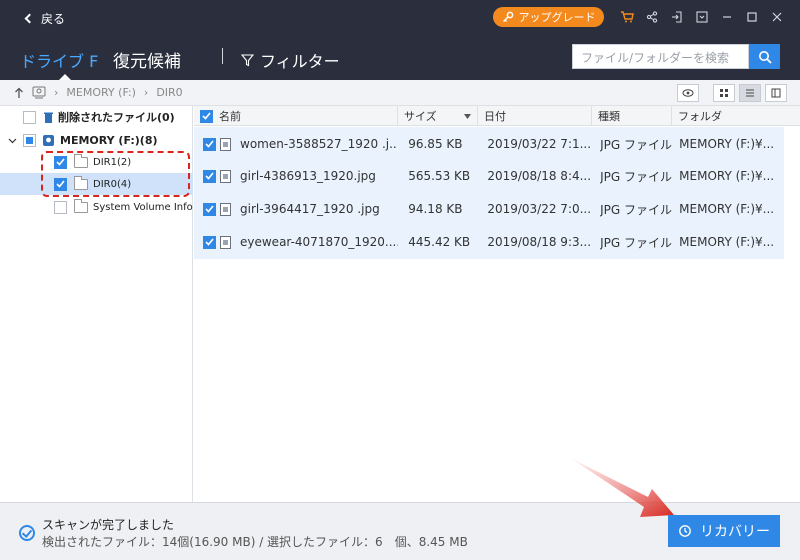 Image resolution: width=800 pixels, height=560 pixels. Describe the element at coordinates (736, 116) in the screenshot. I see `column-folder: フォルダ` at that location.